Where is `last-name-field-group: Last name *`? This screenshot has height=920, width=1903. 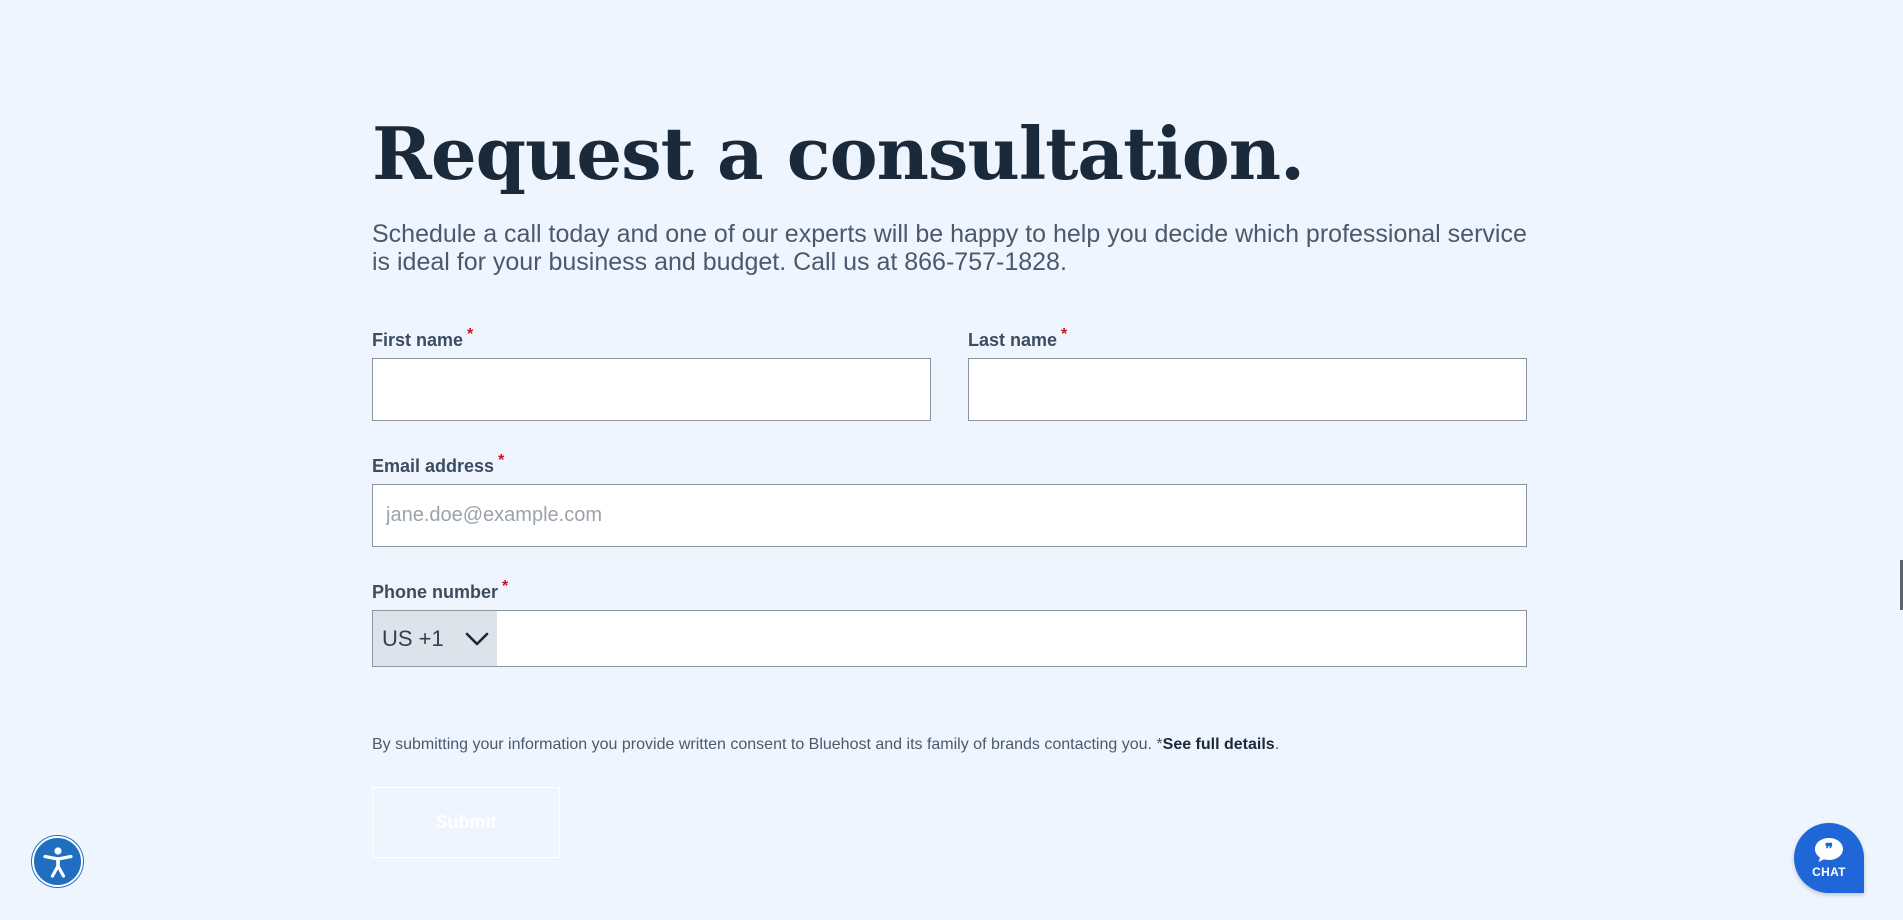
last-name-field-group: Last name * is located at coordinates (1247, 373).